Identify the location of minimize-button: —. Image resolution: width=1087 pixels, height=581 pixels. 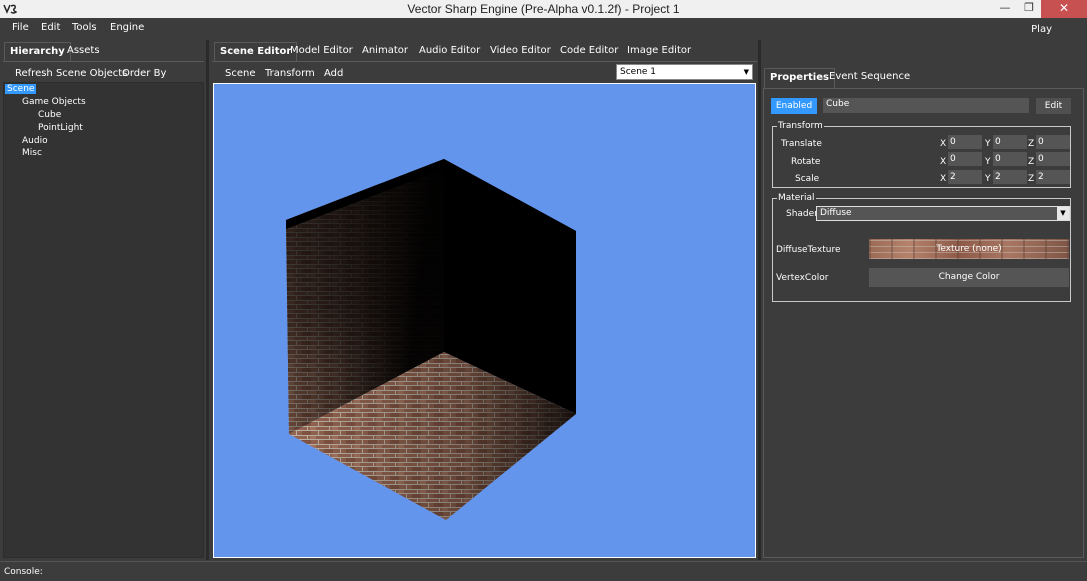
(1005, 9).